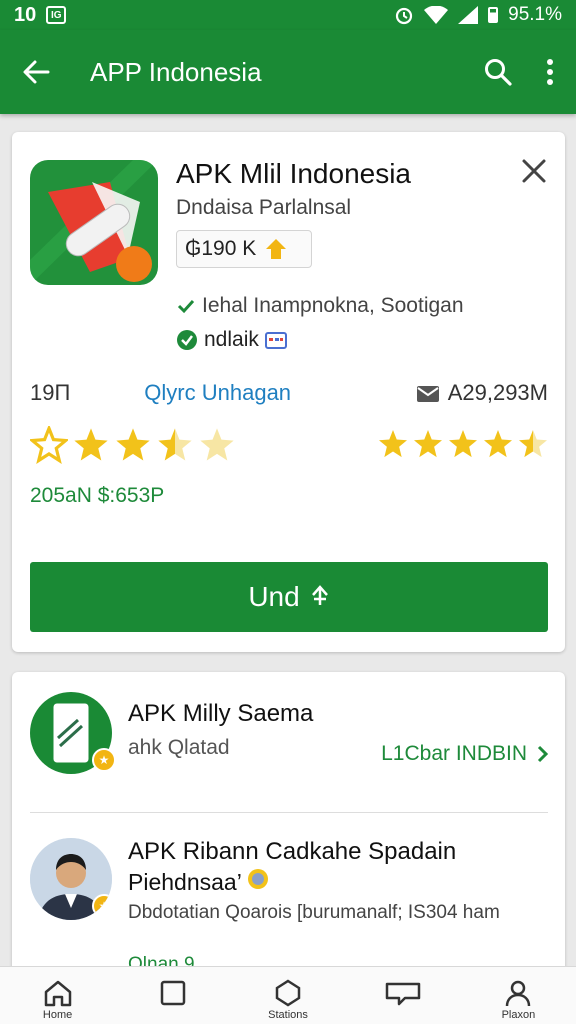 The width and height of the screenshot is (576, 1024). What do you see at coordinates (173, 993) in the screenshot?
I see `square-icon` at bounding box center [173, 993].